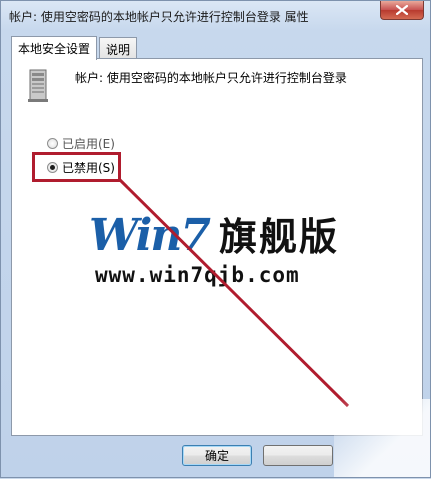 This screenshot has width=431, height=479. I want to click on radio-enabled: 已启用(E), so click(81, 143).